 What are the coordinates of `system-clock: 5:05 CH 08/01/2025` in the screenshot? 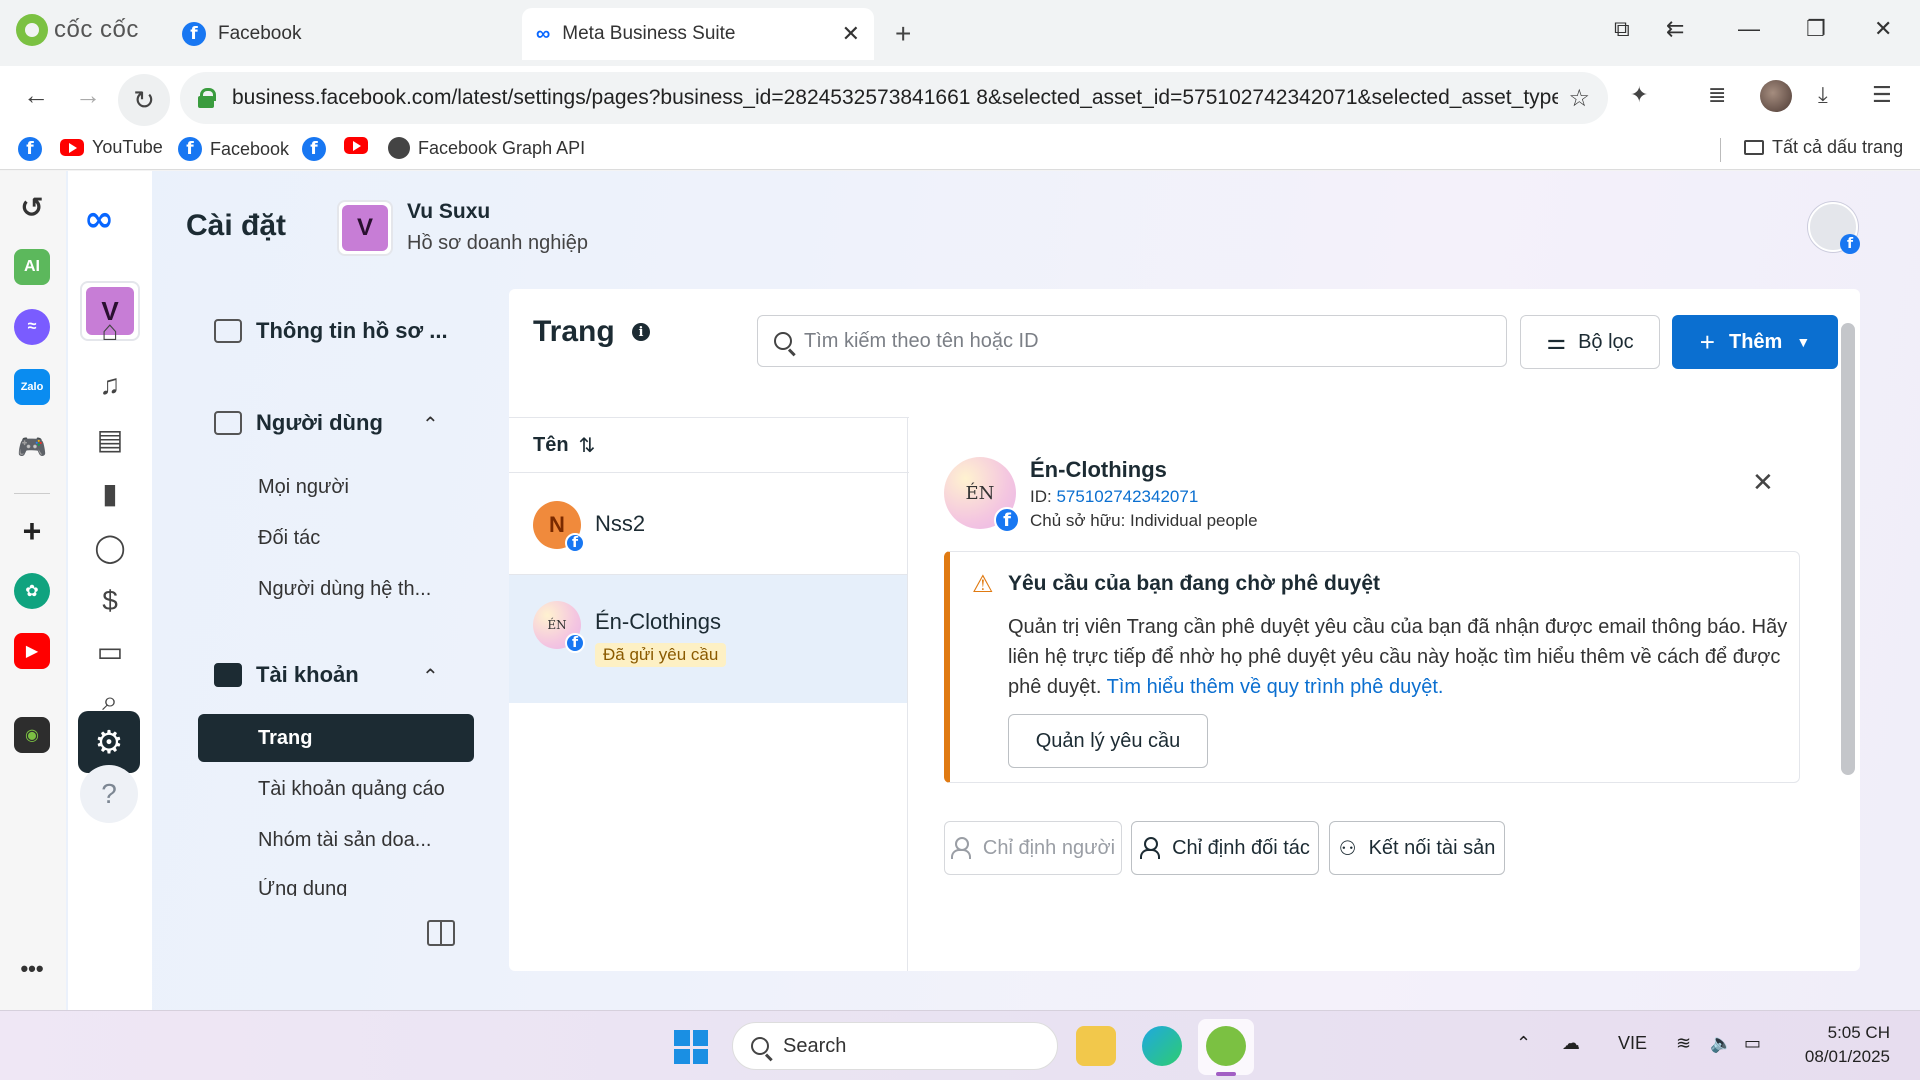 It's located at (1835, 1045).